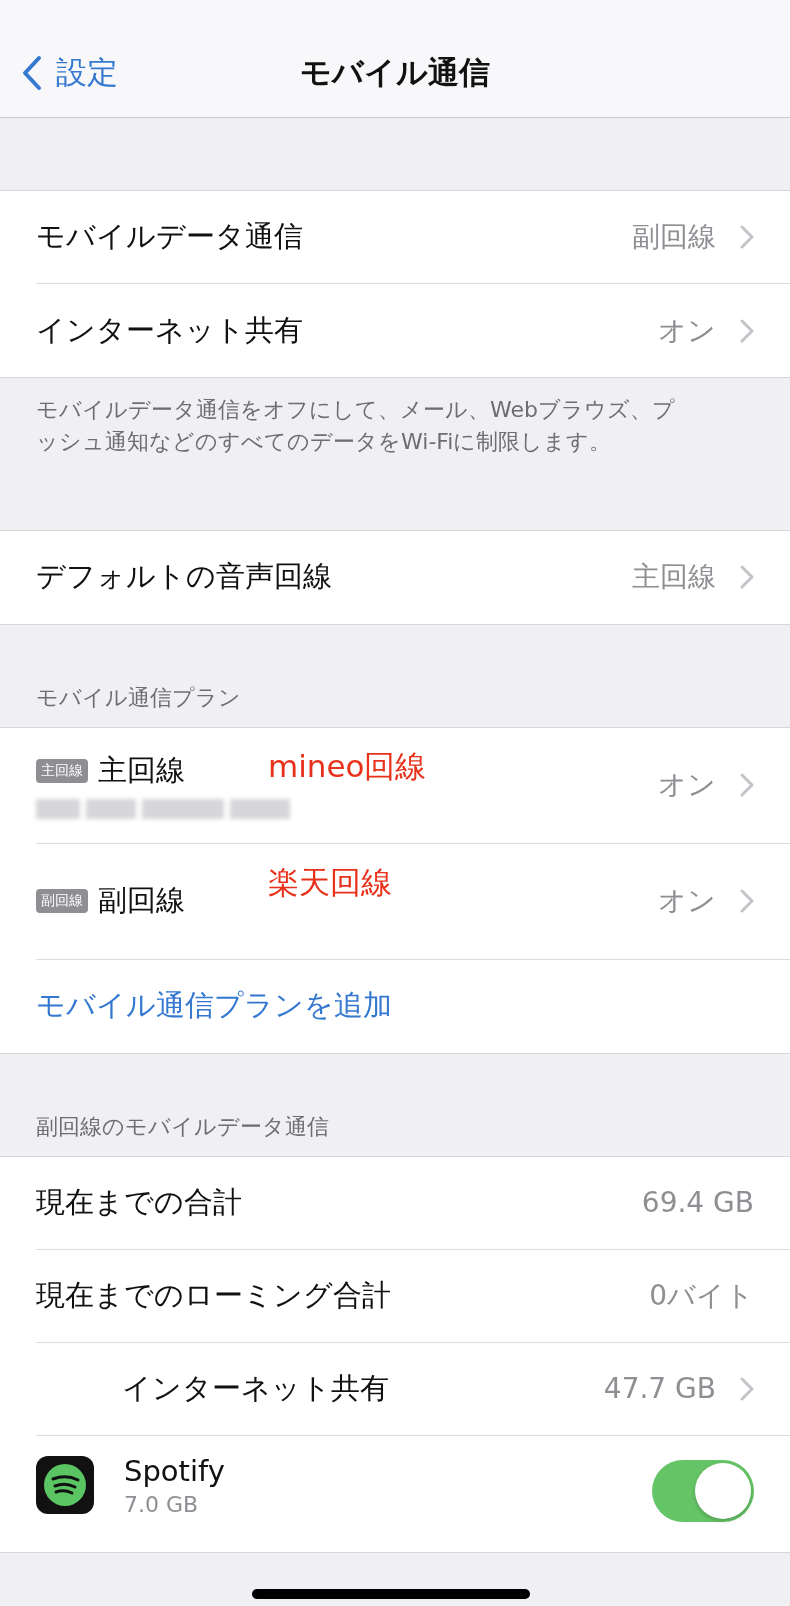  Describe the element at coordinates (174, 1470) in the screenshot. I see `app-name: Spotify` at that location.